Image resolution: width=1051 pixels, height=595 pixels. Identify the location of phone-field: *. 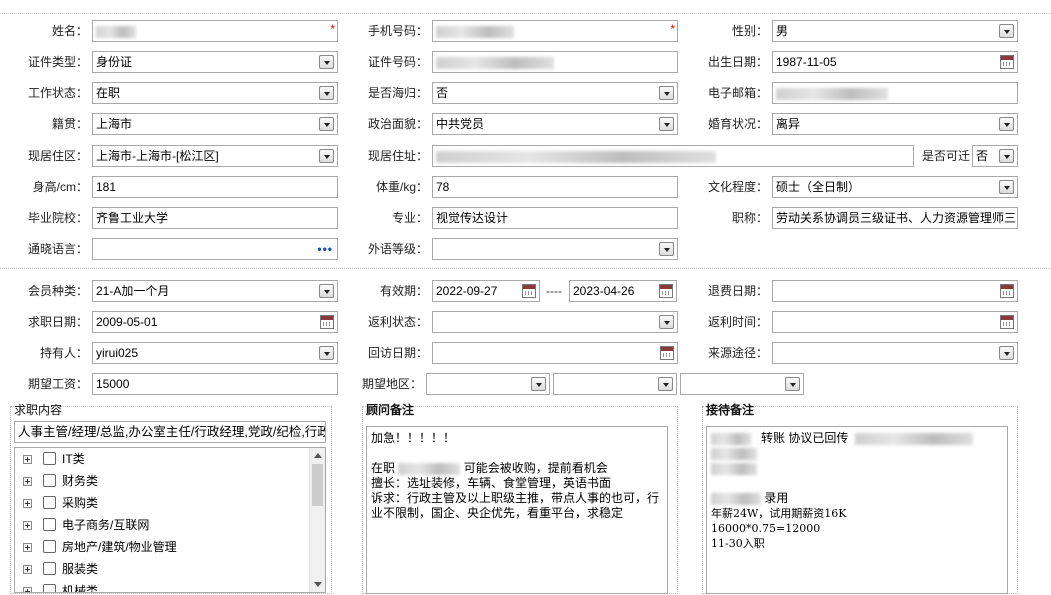
(555, 31).